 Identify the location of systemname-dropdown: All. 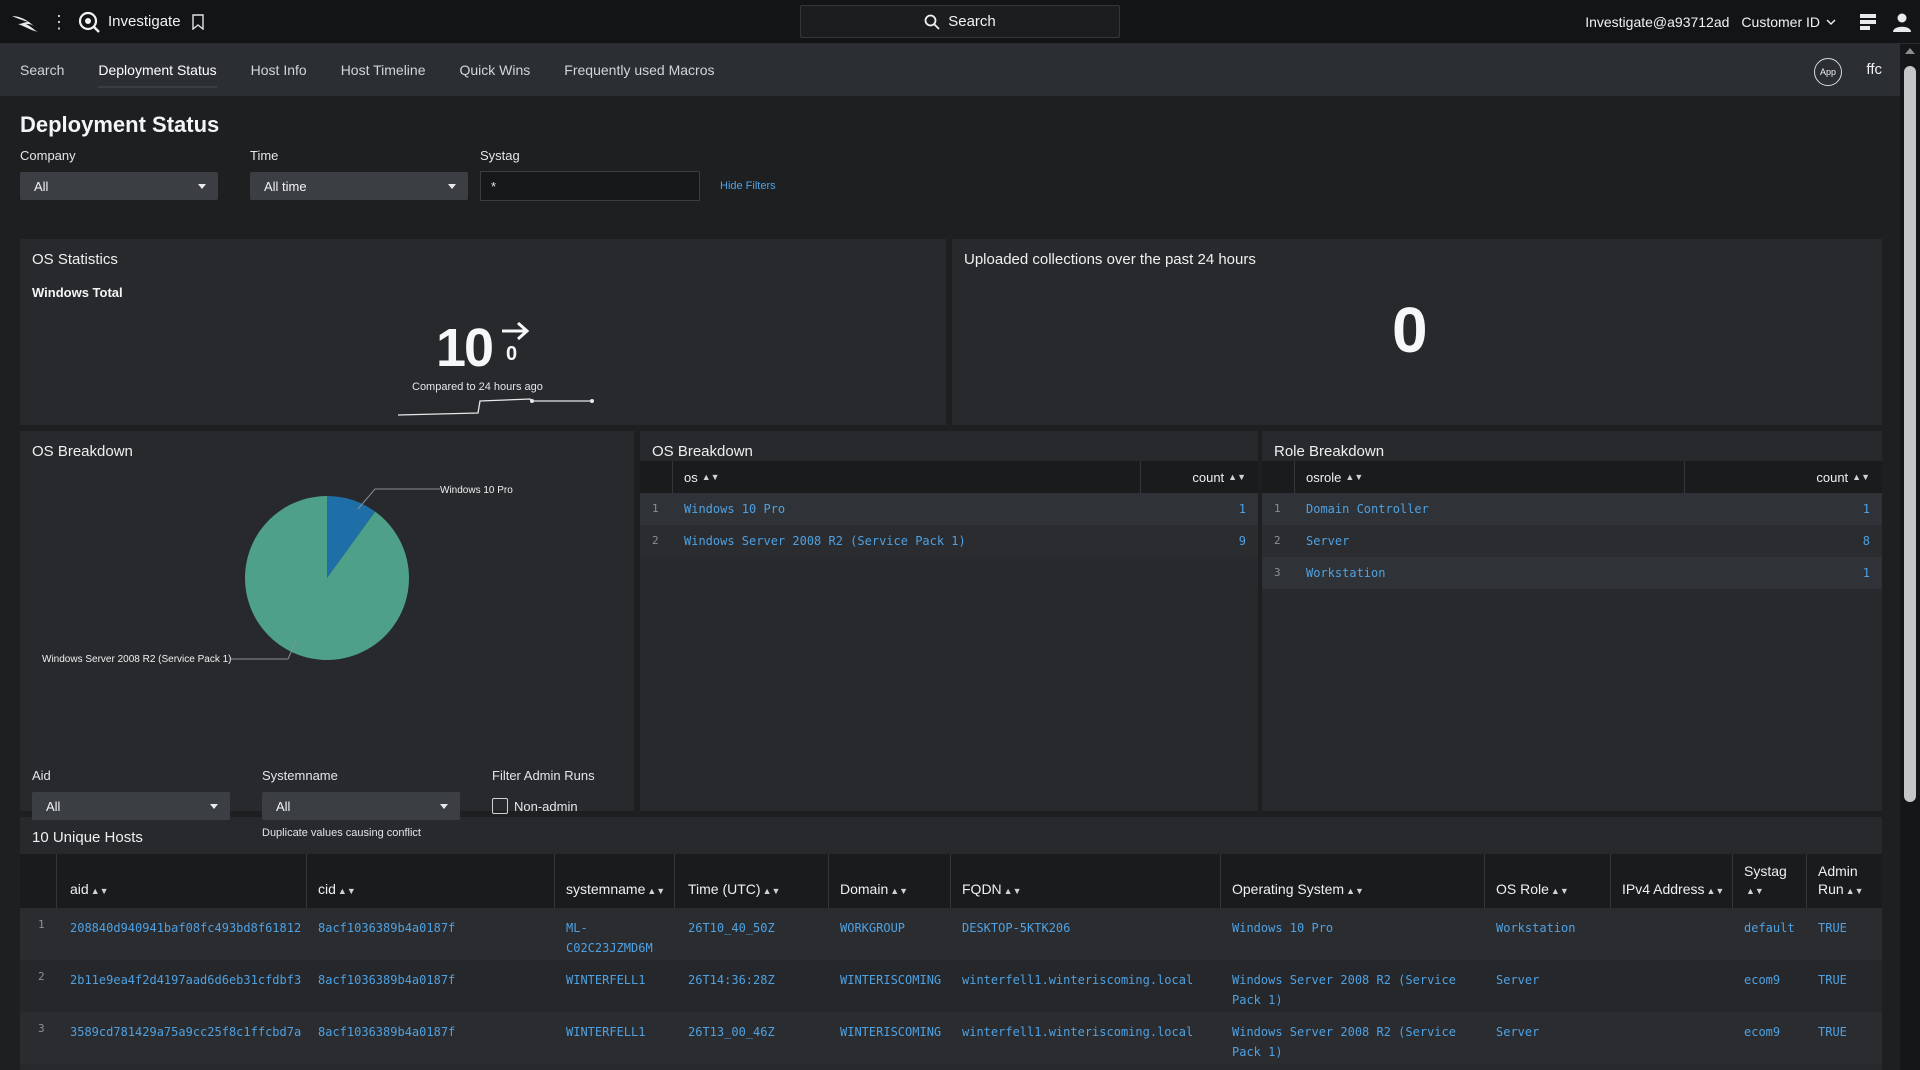
(361, 806).